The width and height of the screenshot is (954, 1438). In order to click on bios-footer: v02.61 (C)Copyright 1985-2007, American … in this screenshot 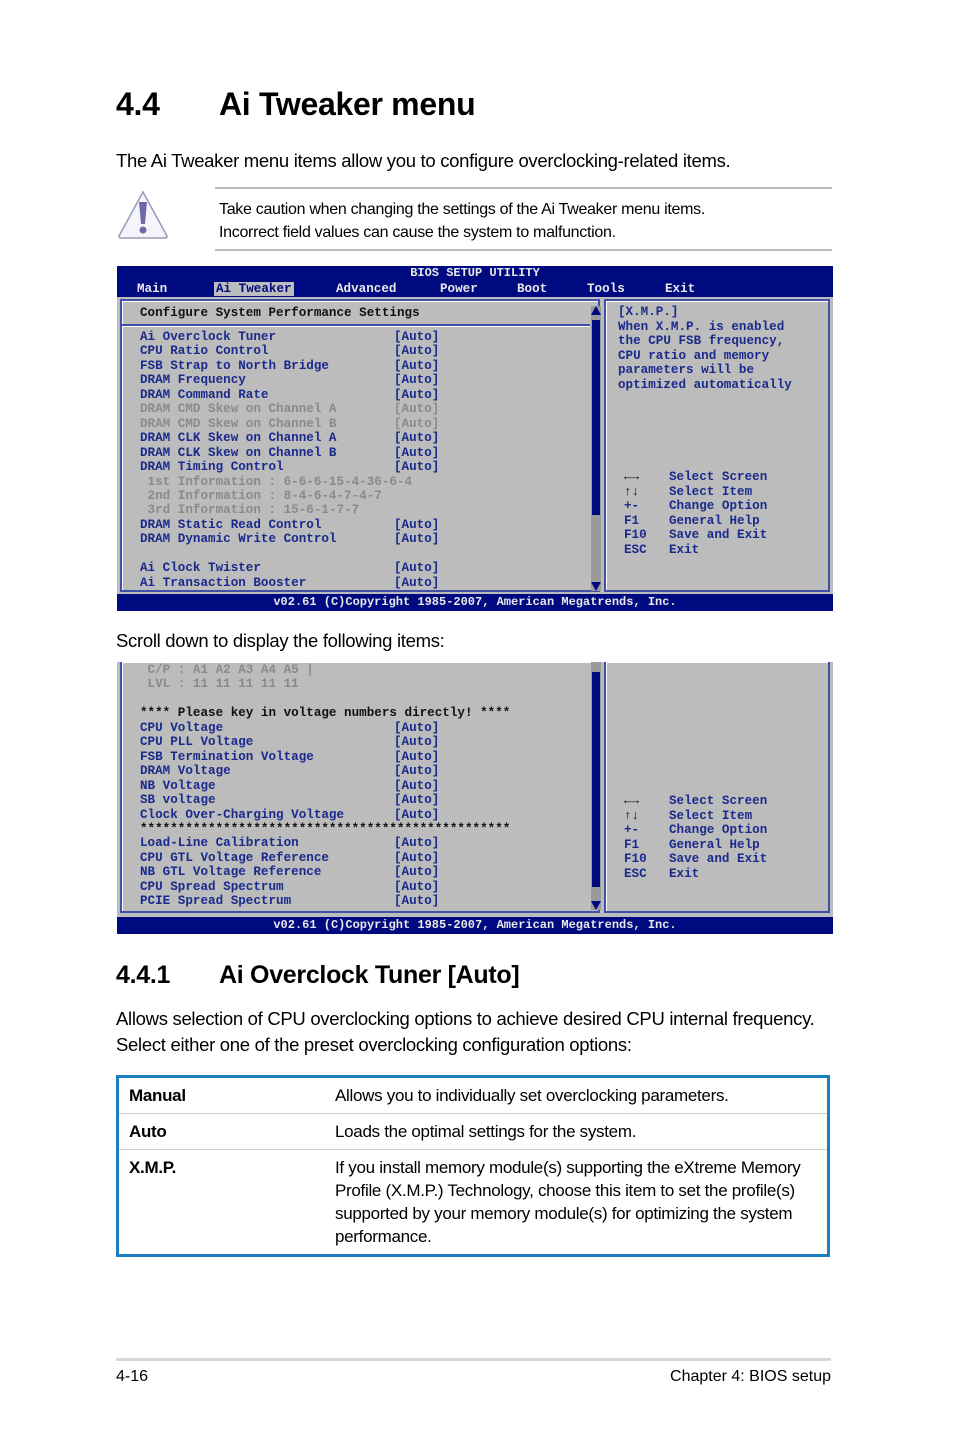, I will do `click(475, 602)`.